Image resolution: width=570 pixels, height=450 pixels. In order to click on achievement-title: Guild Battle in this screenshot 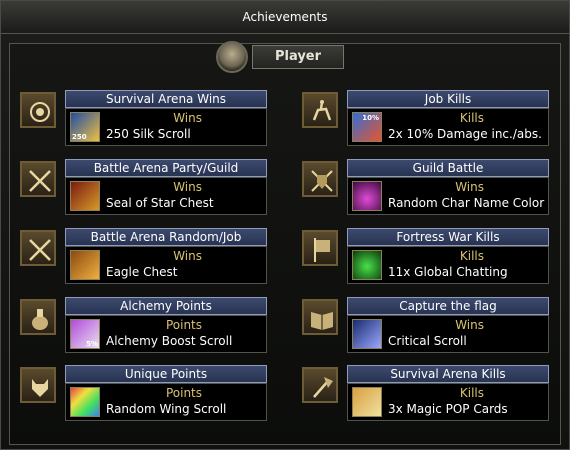, I will do `click(448, 168)`.